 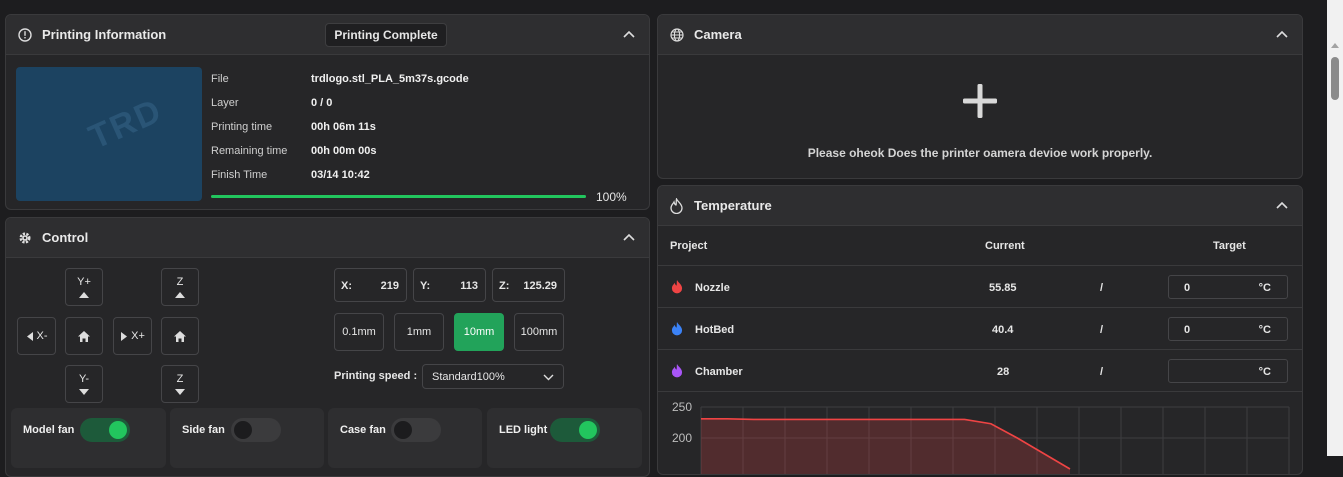 What do you see at coordinates (980, 35) in the screenshot?
I see `camera-header: Camera` at bounding box center [980, 35].